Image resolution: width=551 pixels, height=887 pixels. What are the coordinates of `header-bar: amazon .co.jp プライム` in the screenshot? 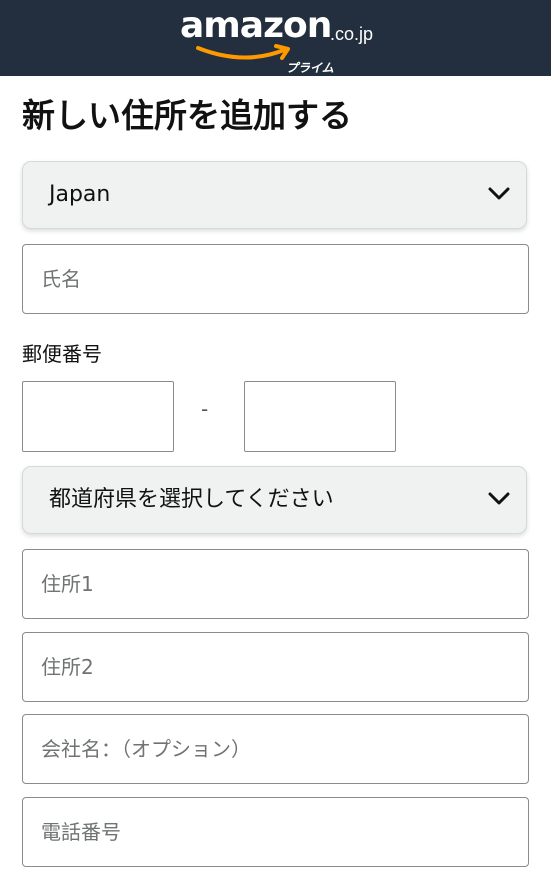 It's located at (275, 38).